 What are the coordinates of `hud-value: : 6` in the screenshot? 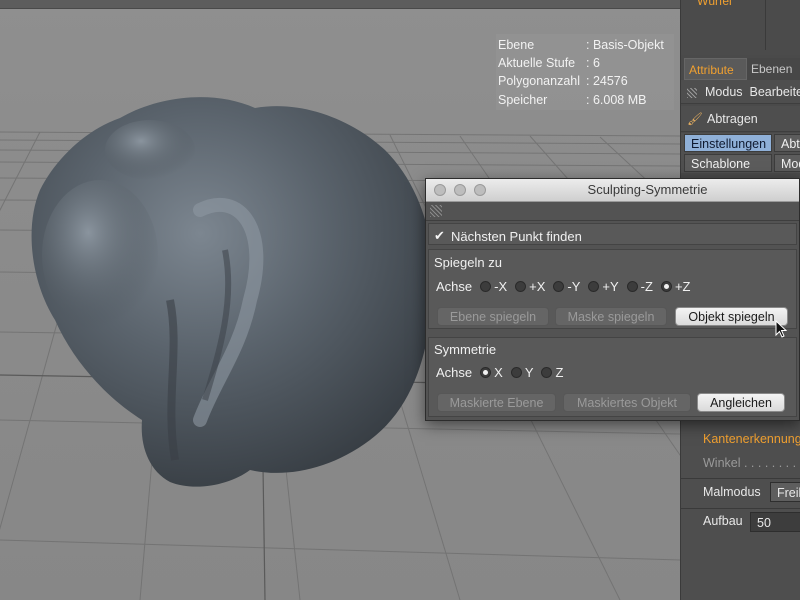 It's located at (593, 63).